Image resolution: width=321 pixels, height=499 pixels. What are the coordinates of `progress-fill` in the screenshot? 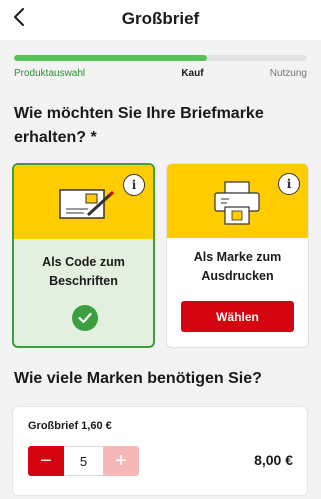 It's located at (111, 58).